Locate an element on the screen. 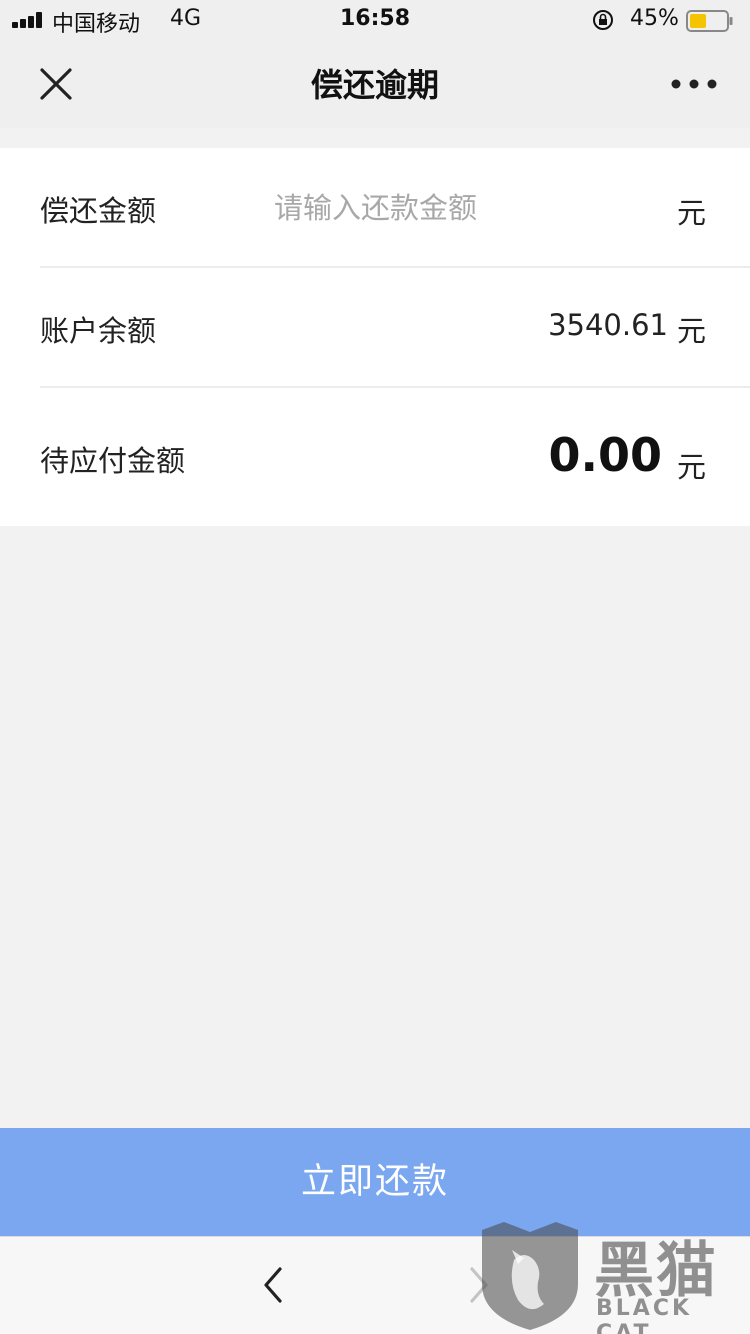 Image resolution: width=750 pixels, height=1334 pixels. cat-shield-logo is located at coordinates (530, 1276).